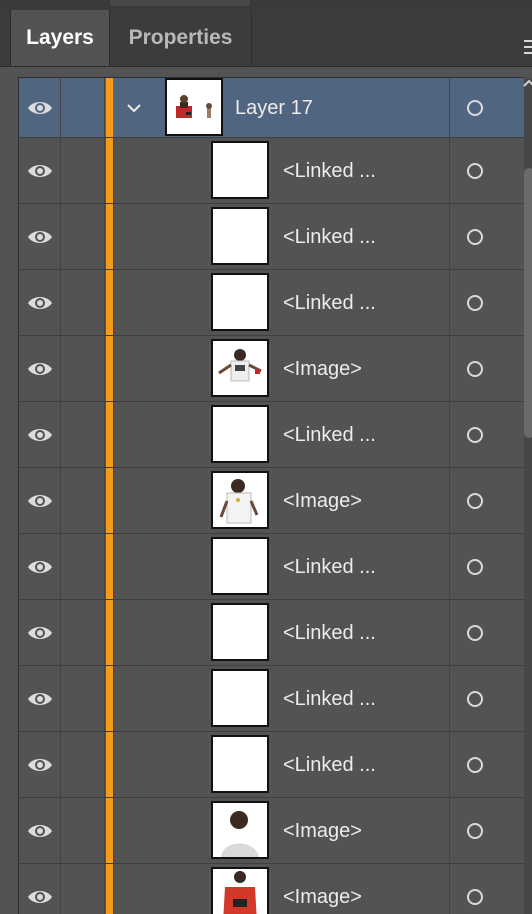 The width and height of the screenshot is (532, 914). What do you see at coordinates (527, 83) in the screenshot?
I see `scroll-up-arrow-icon` at bounding box center [527, 83].